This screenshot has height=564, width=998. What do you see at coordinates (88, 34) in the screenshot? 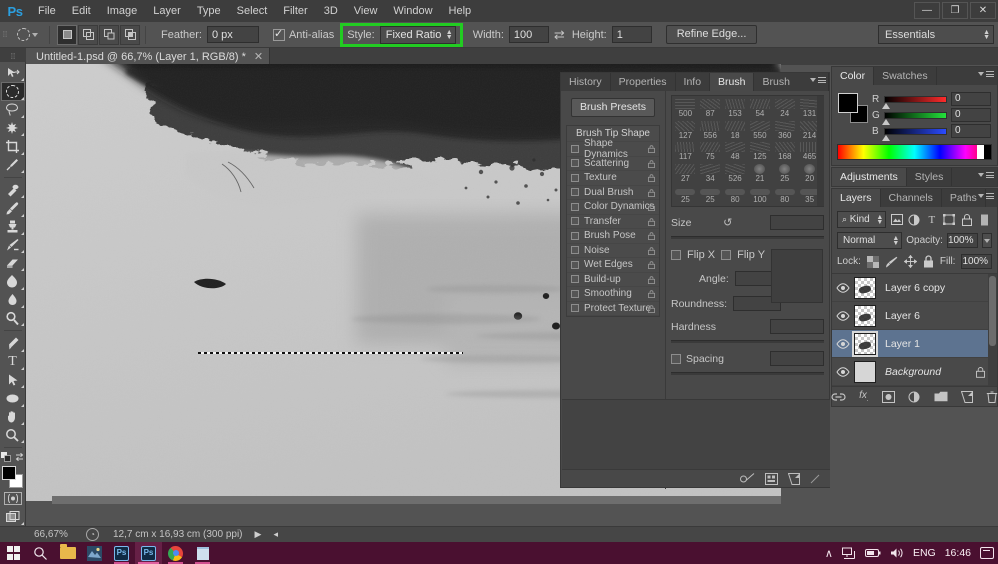
I see `add-to-selection-button` at bounding box center [88, 34].